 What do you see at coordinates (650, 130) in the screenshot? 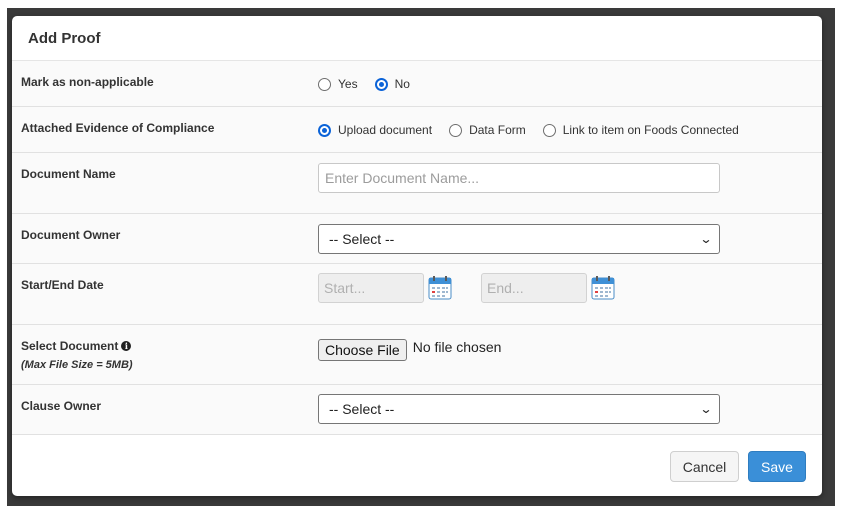
I see `link-item-label: Link to item on Foods Connected` at bounding box center [650, 130].